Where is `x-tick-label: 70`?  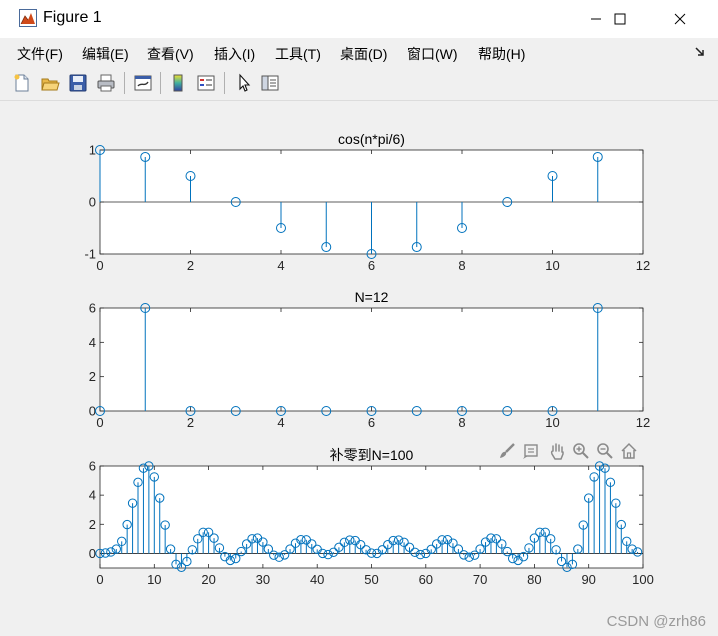
x-tick-label: 70 is located at coordinates (480, 579).